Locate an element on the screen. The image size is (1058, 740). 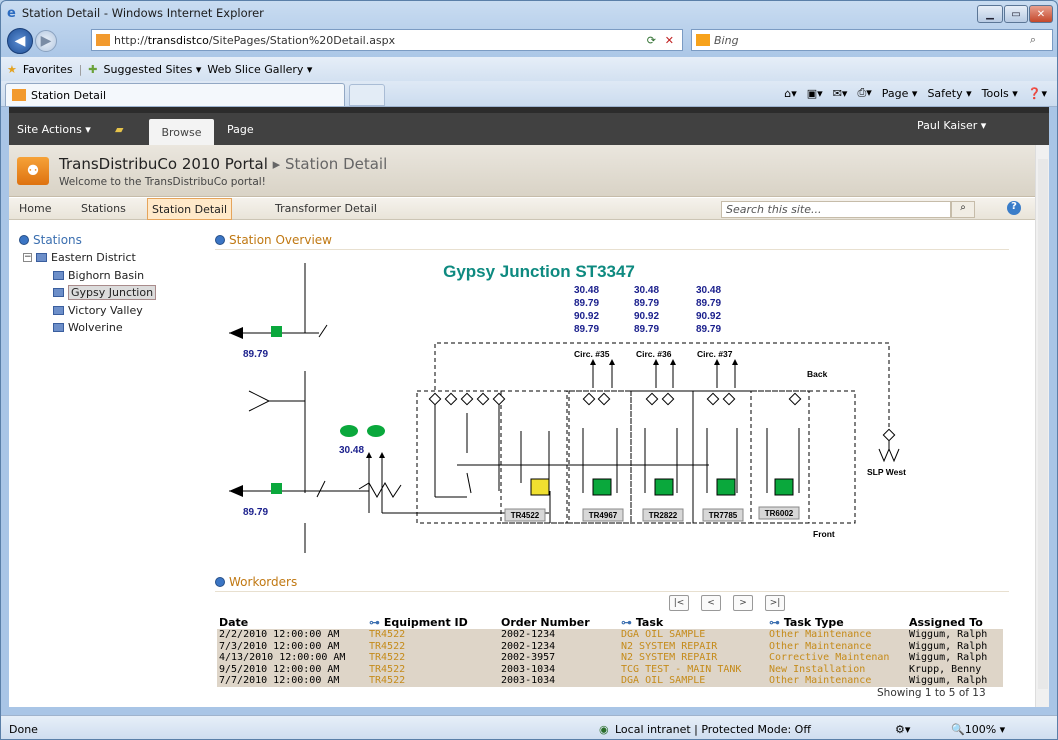
home-icon: ⌂▾ is located at coordinates (790, 93).